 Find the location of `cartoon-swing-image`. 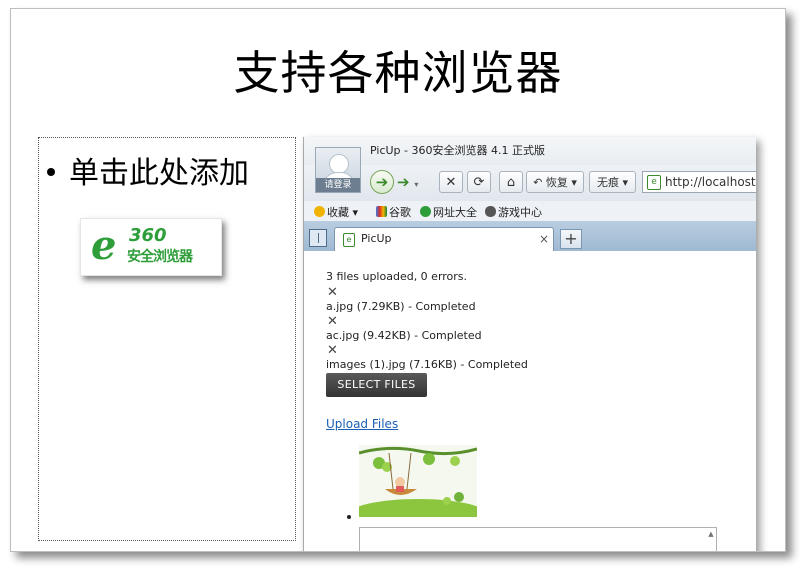

cartoon-swing-image is located at coordinates (418, 481).